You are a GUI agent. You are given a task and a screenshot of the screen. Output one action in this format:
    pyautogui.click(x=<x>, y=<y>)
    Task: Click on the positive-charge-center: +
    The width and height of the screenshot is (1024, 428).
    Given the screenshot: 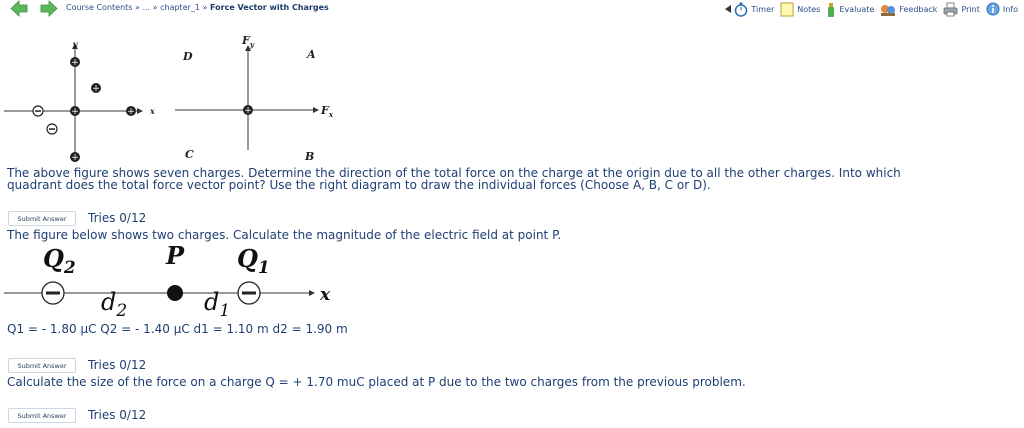 What is the action you would take?
    pyautogui.click(x=248, y=110)
    